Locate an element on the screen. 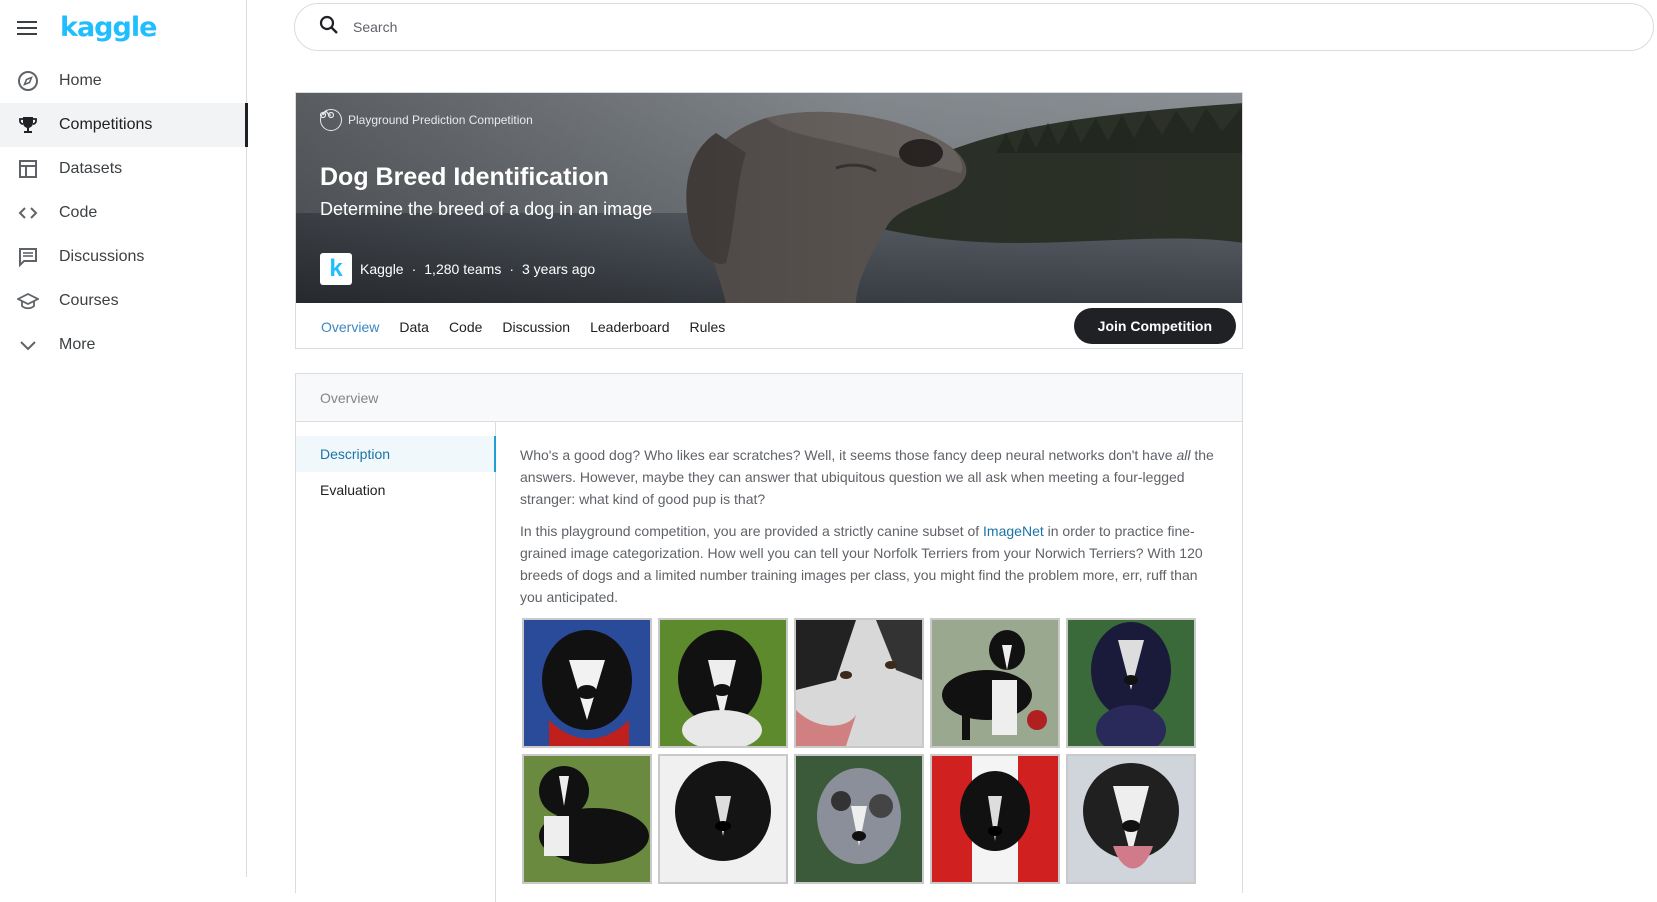 The image size is (1657, 902). host-name: Kaggle is located at coordinates (382, 269).